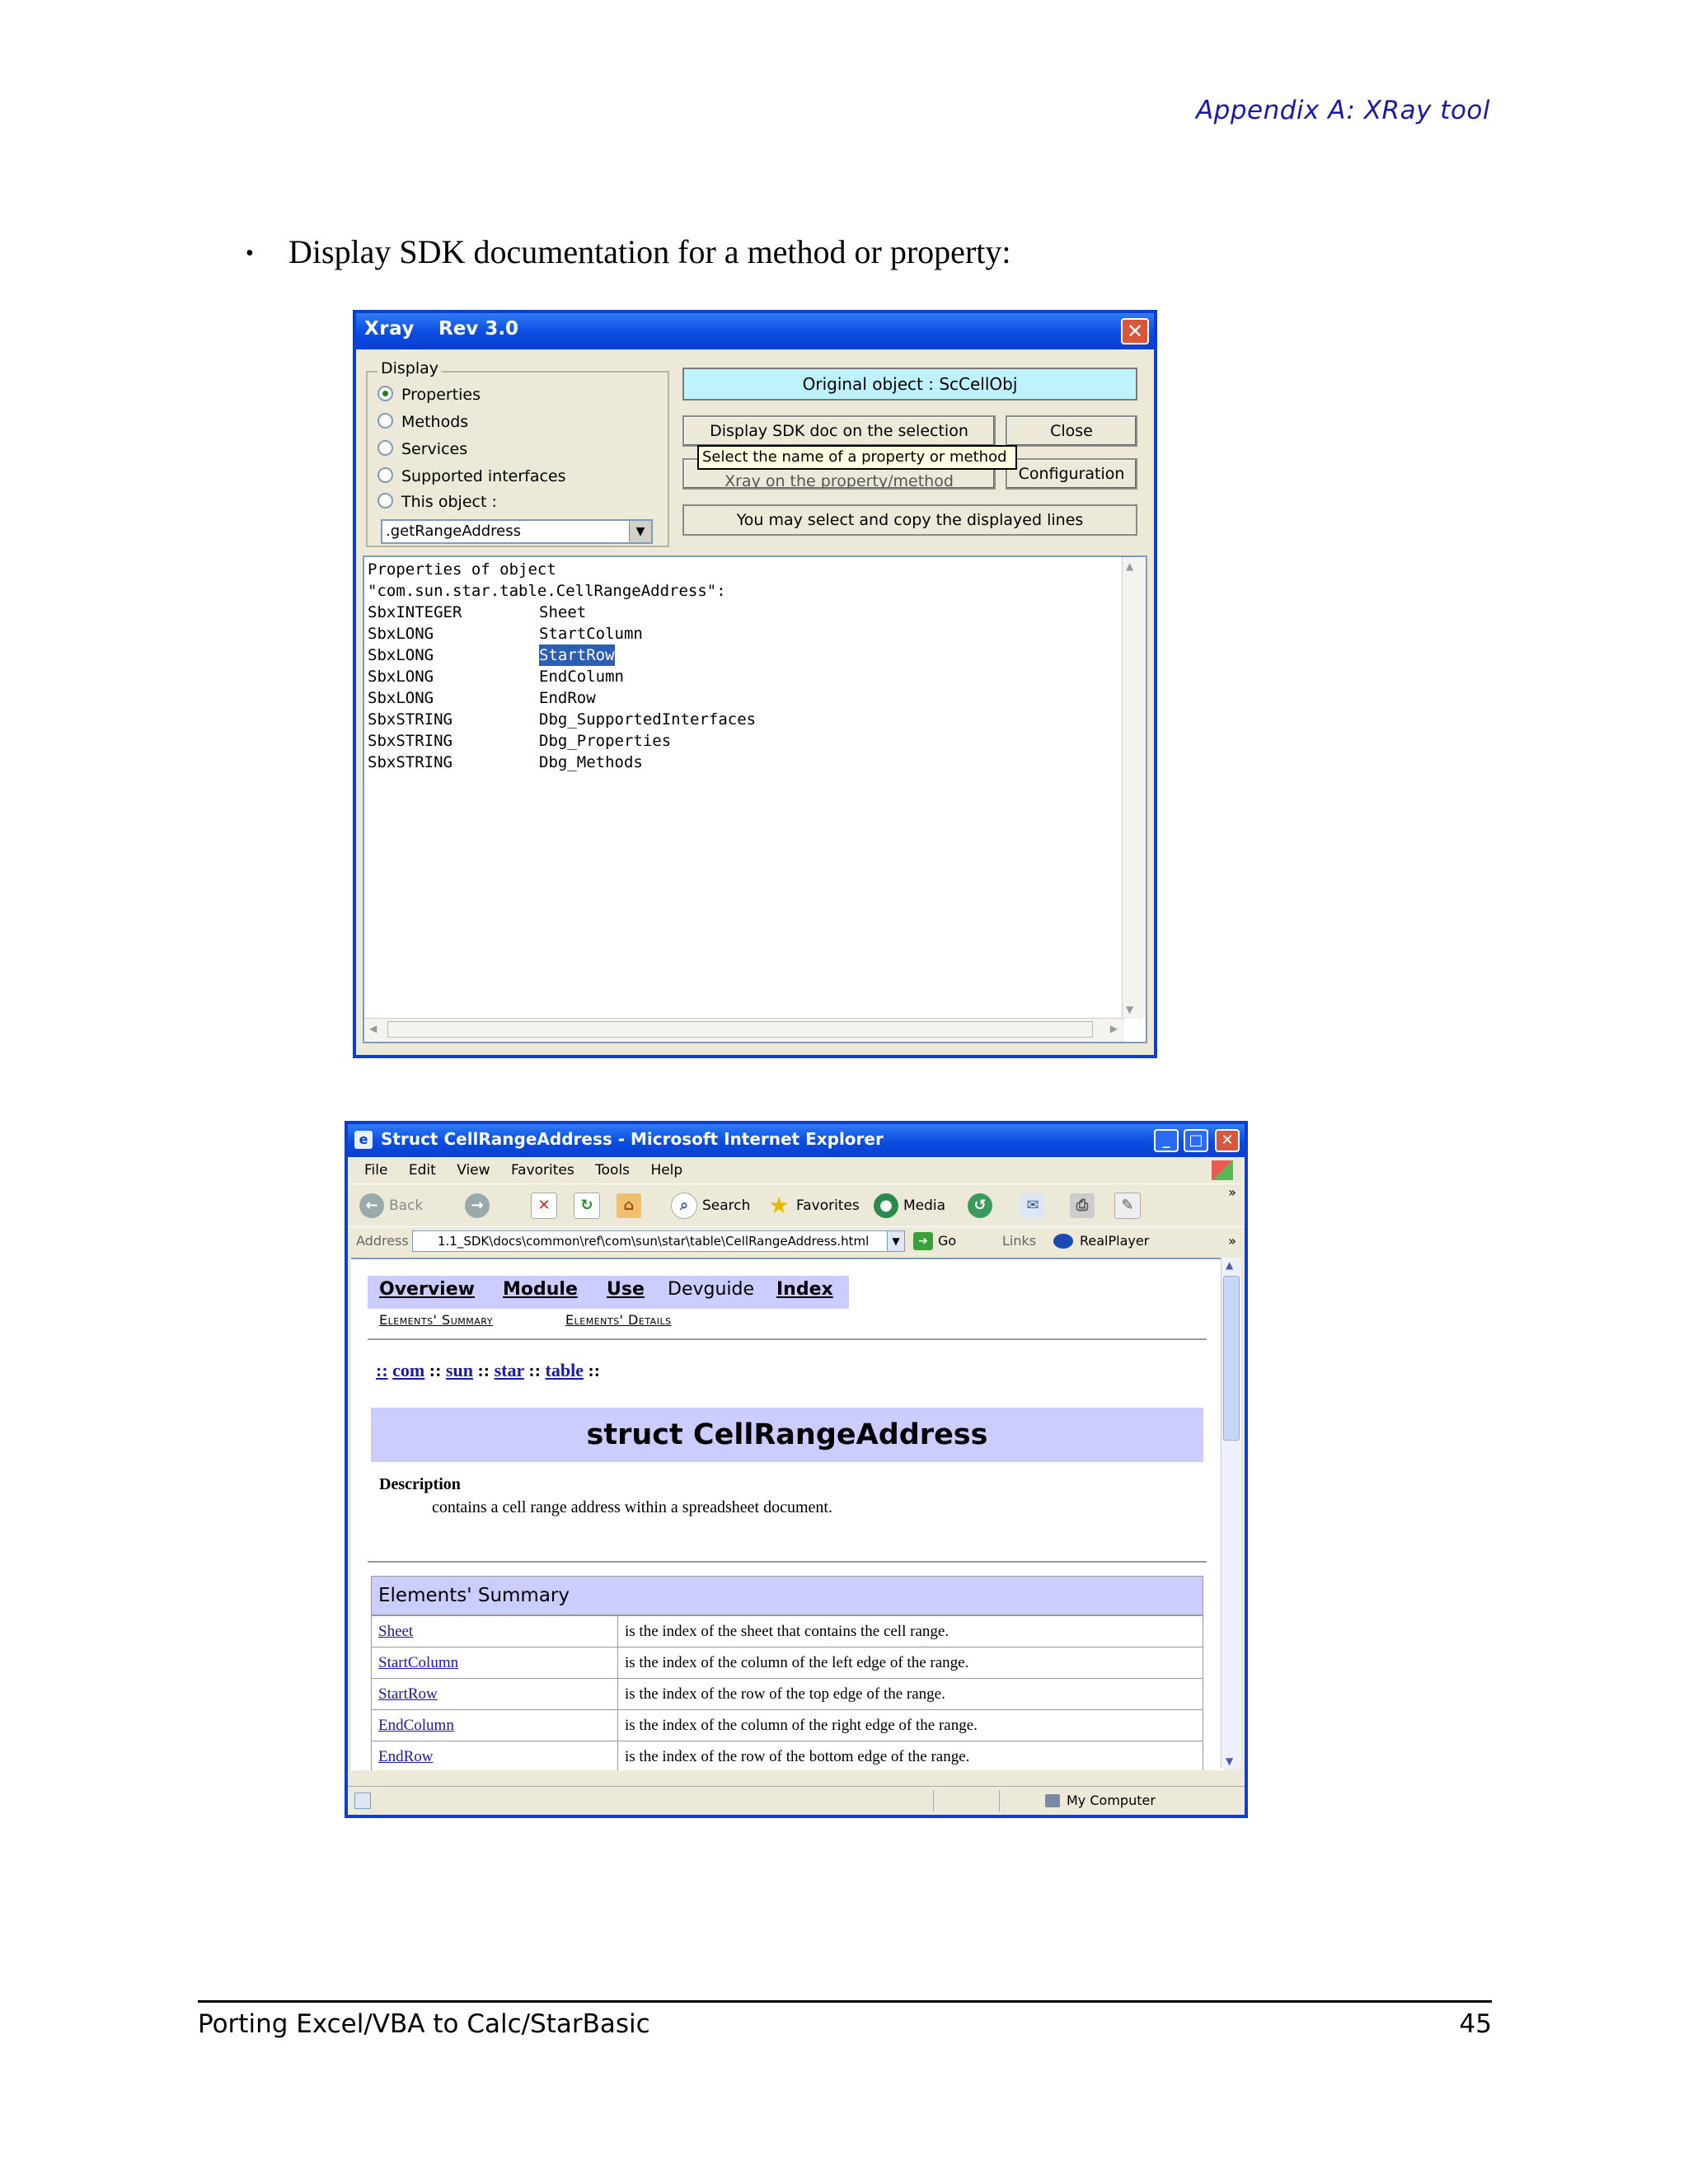  I want to click on status-divider, so click(933, 1800).